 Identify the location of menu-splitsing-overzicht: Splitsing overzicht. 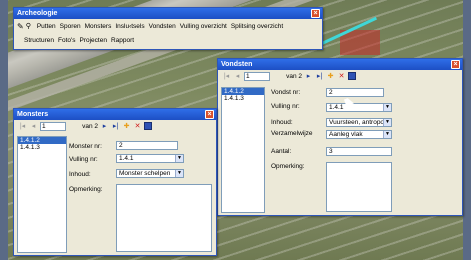
(257, 26).